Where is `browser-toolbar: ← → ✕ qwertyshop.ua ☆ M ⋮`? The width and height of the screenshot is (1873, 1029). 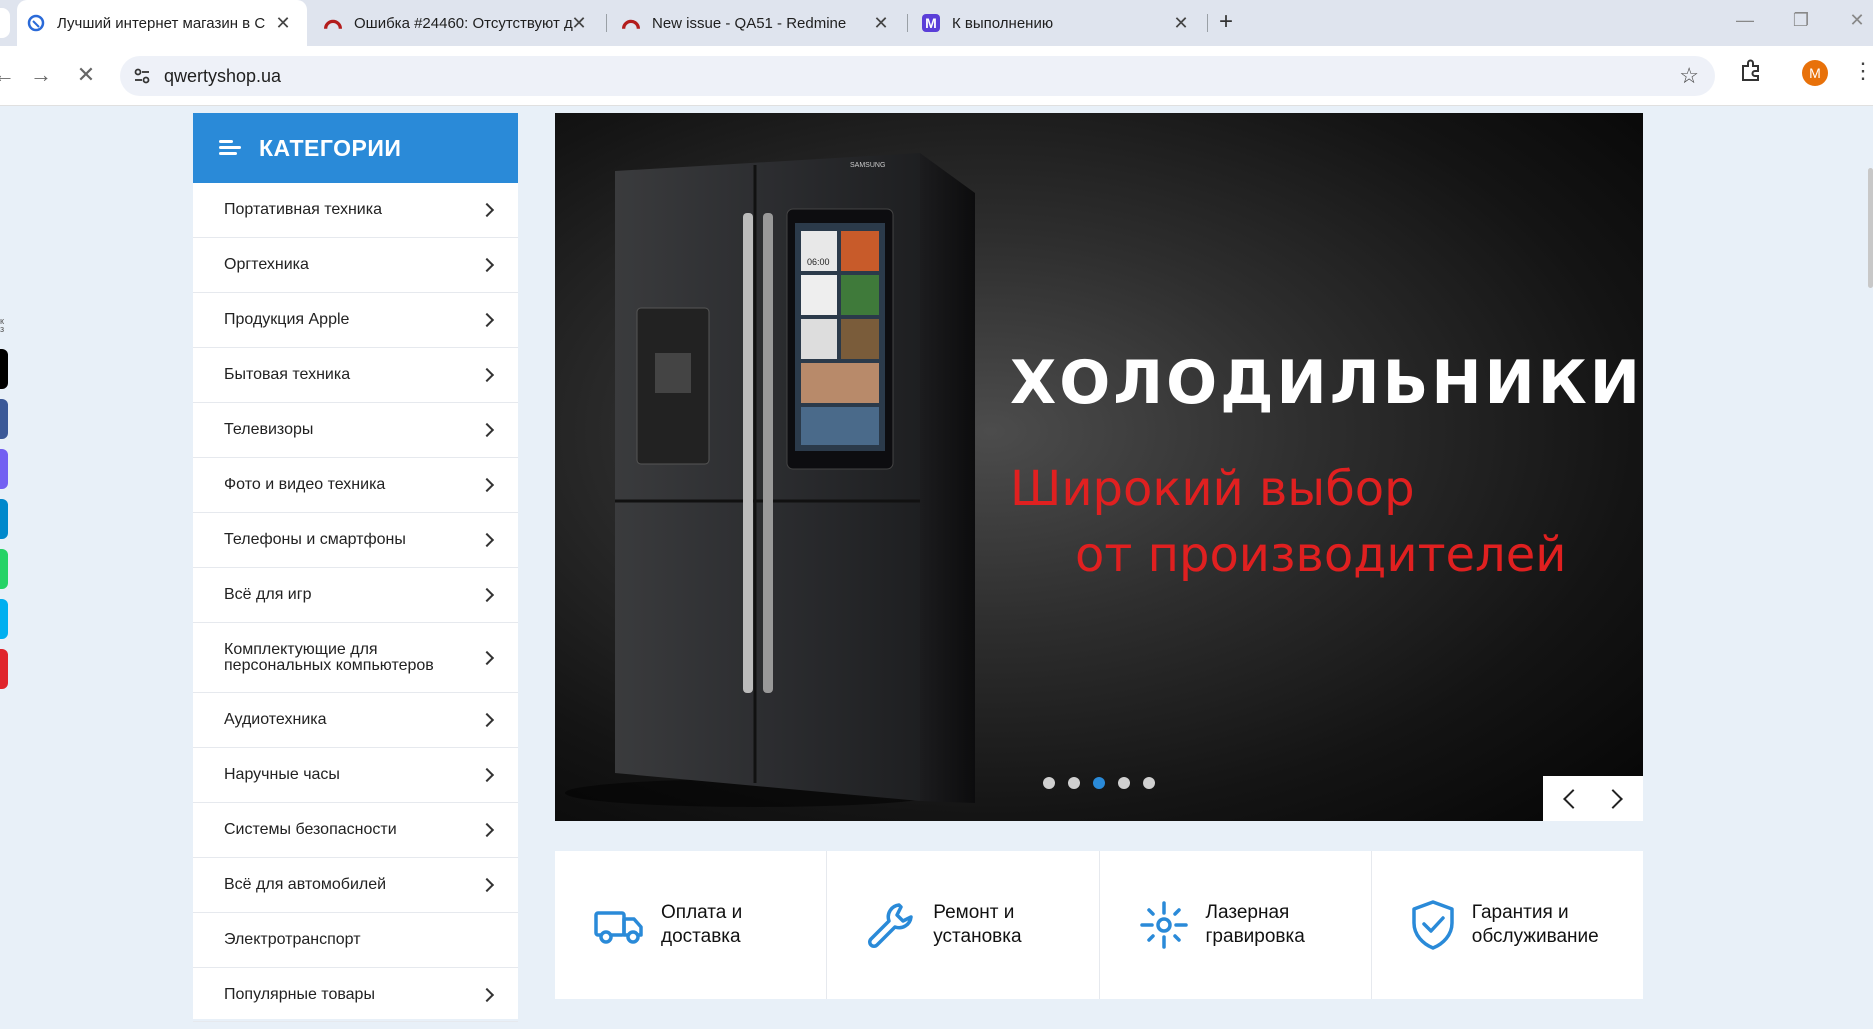 browser-toolbar: ← → ✕ qwertyshop.ua ☆ M ⋮ is located at coordinates (936, 76).